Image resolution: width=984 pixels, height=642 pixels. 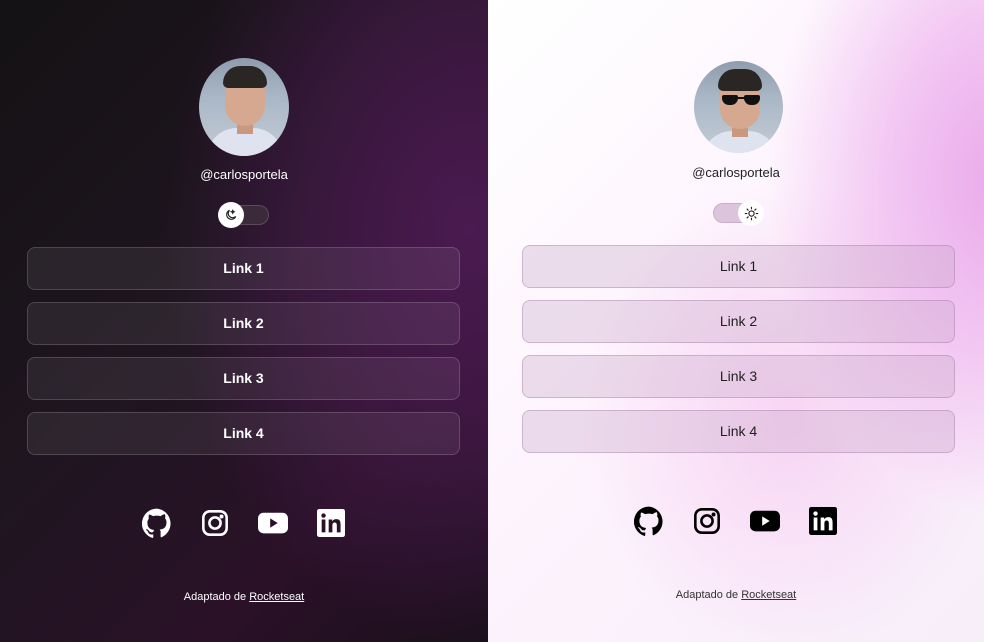 I want to click on sun-icon, so click(x=751, y=213).